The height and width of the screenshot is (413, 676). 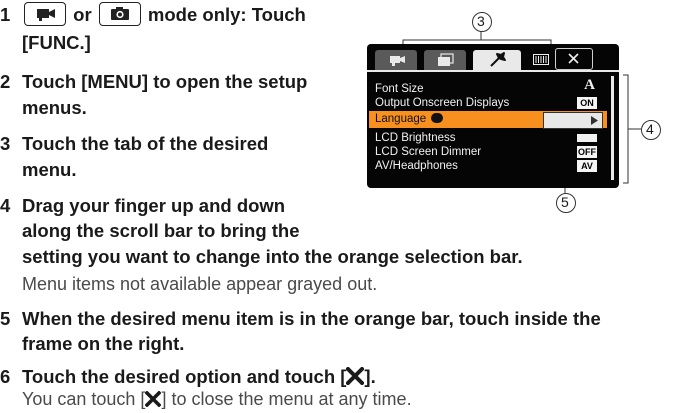 What do you see at coordinates (587, 166) in the screenshot?
I see `av-headphones-value: AV` at bounding box center [587, 166].